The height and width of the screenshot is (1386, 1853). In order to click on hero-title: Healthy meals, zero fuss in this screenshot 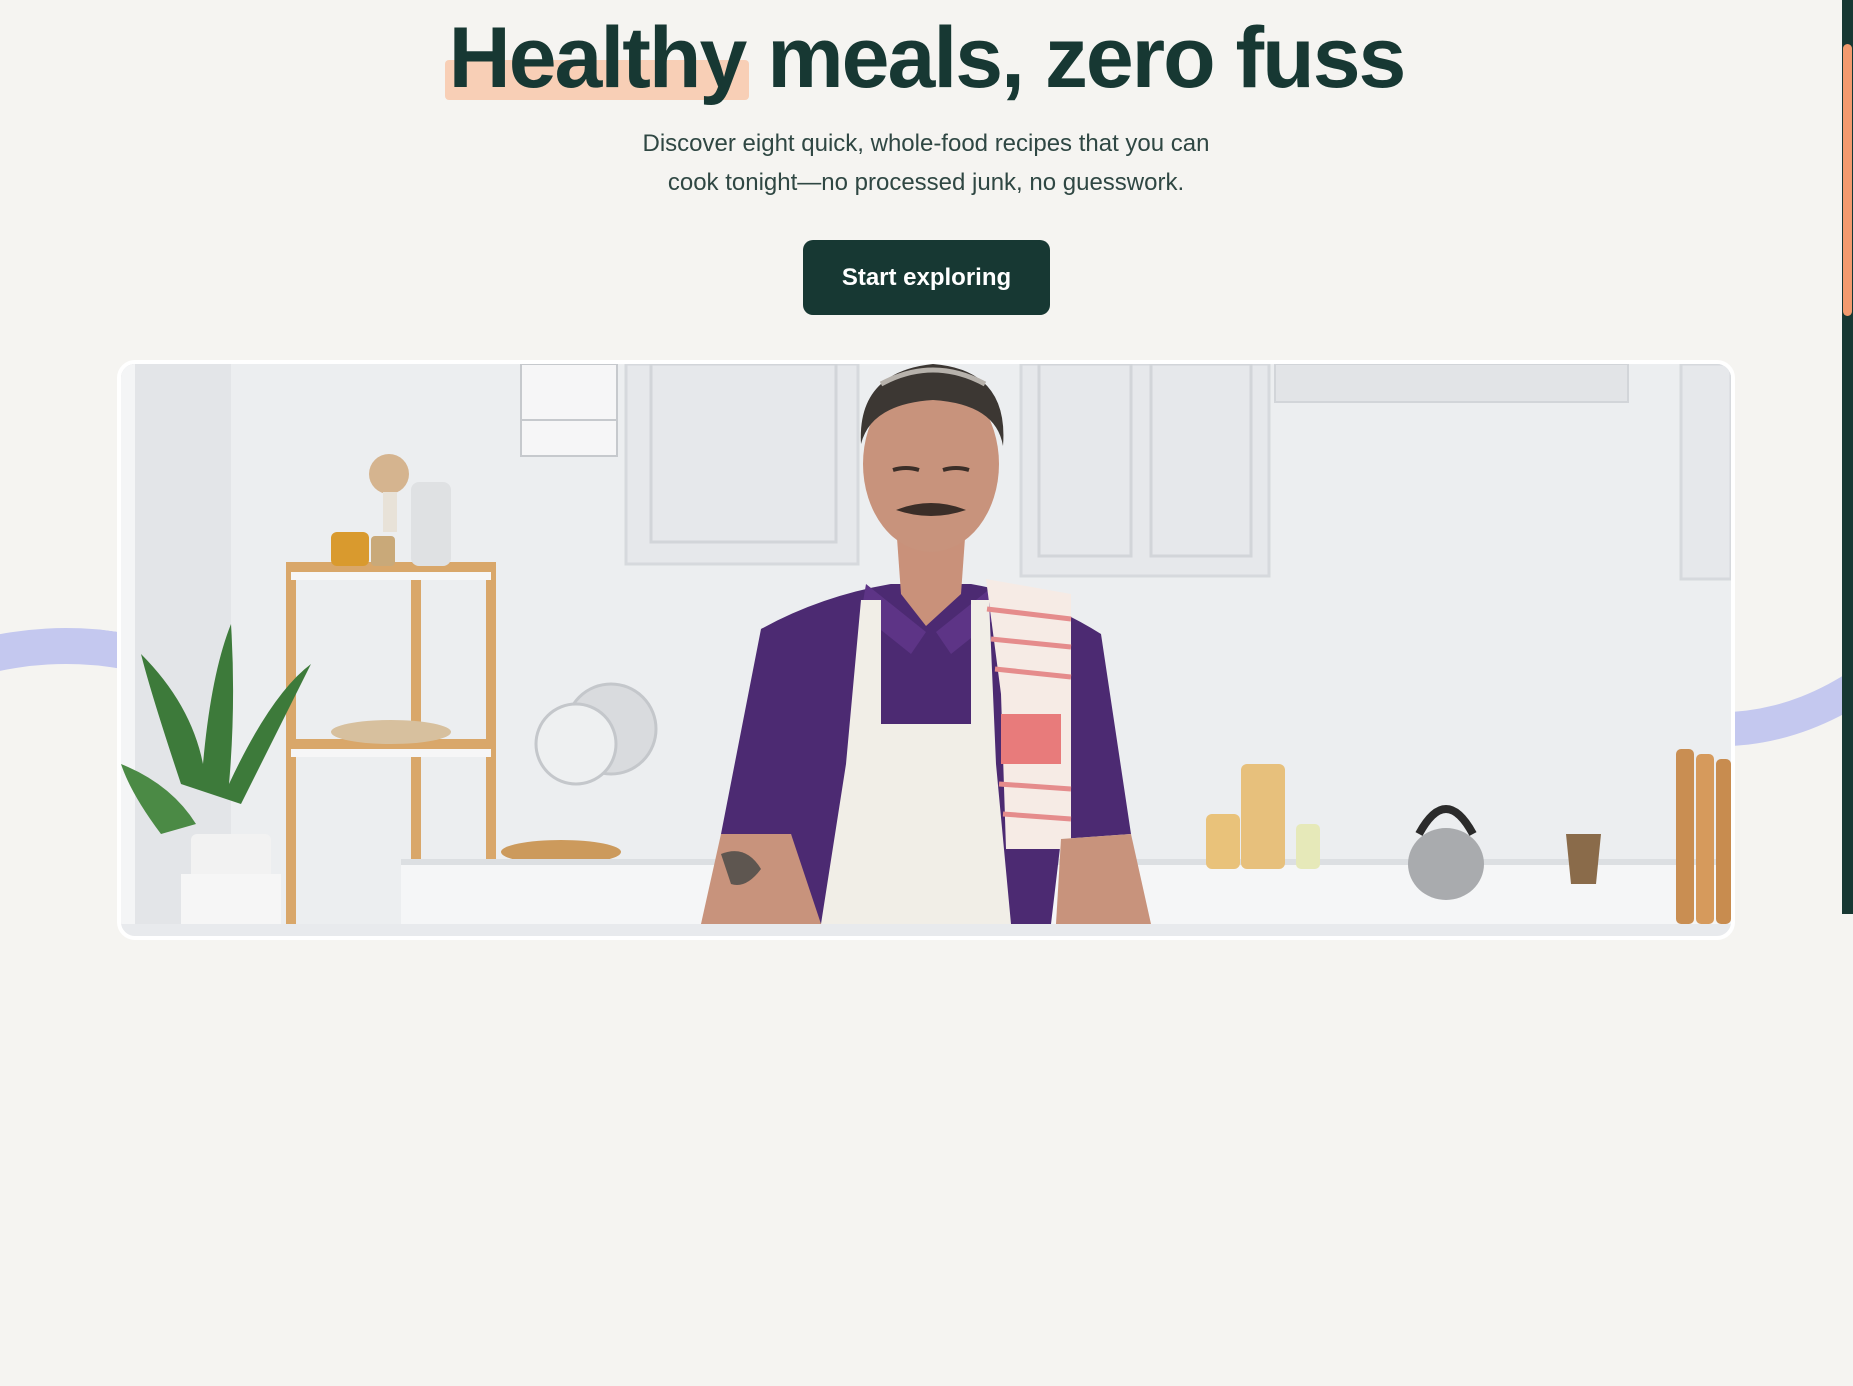, I will do `click(926, 58)`.